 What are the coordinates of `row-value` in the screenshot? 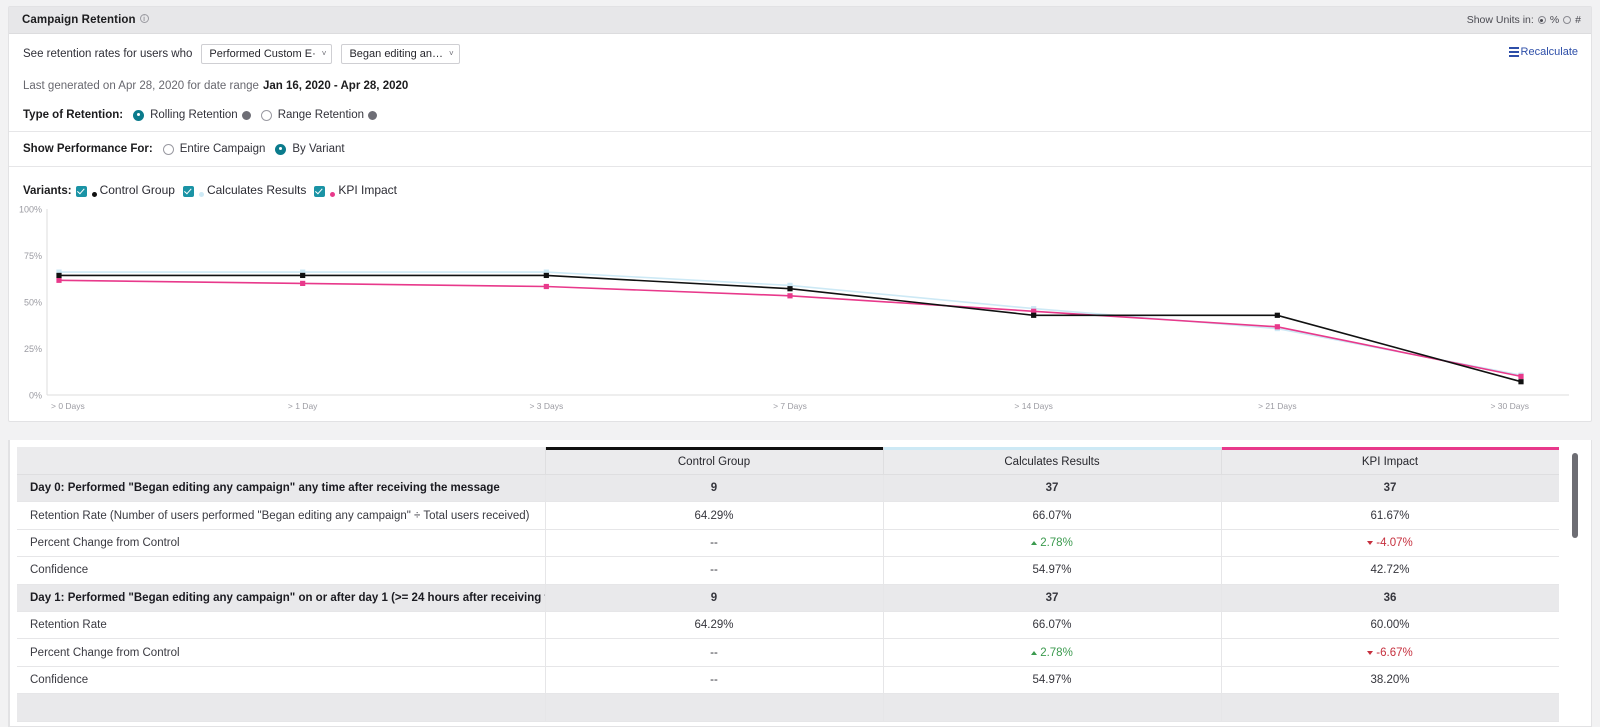 It's located at (714, 707).